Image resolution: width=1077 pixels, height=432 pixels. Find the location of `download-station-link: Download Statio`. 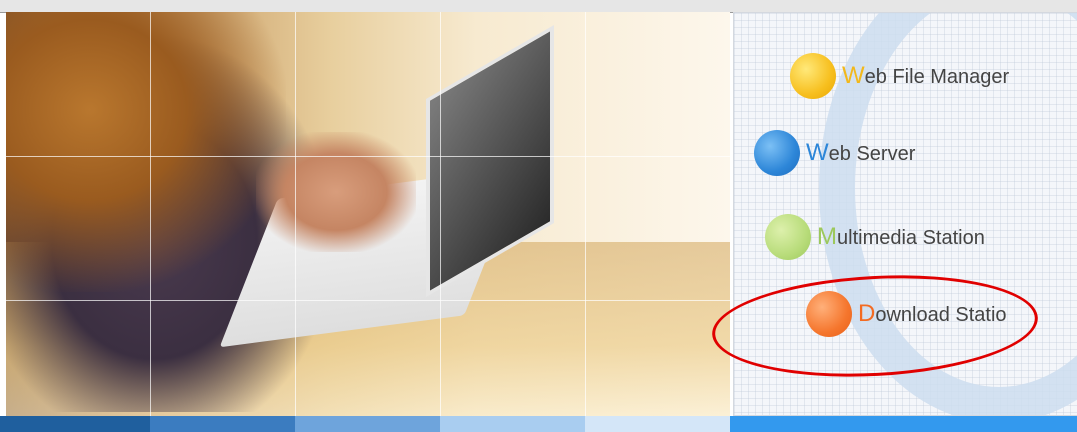

download-station-link: Download Statio is located at coordinates (906, 314).